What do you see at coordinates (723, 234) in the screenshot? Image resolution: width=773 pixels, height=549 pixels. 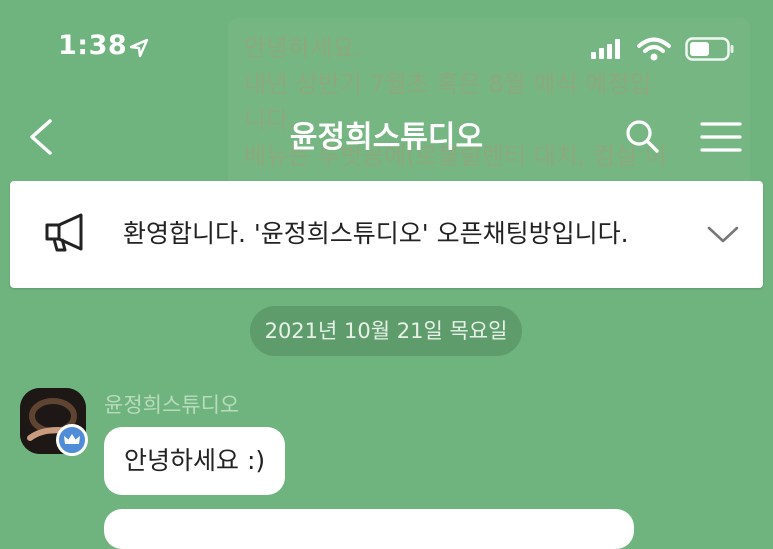 I see `chevron-down-icon` at bounding box center [723, 234].